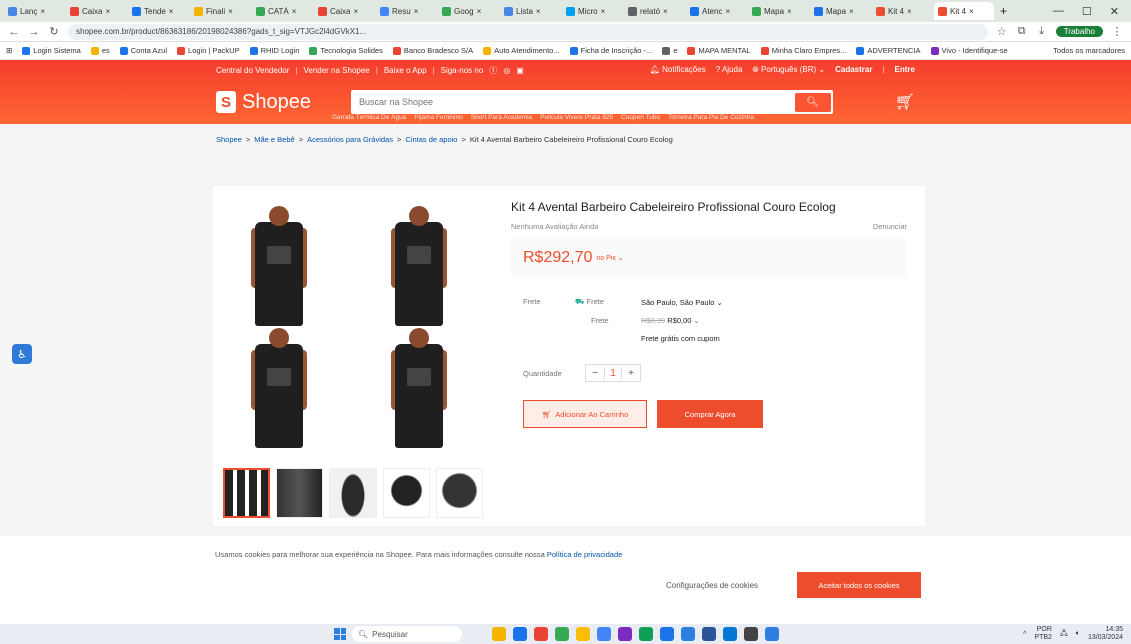 The image size is (1131, 644). Describe the element at coordinates (1024, 634) in the screenshot. I see `tray-chevron-icon: ^` at that location.